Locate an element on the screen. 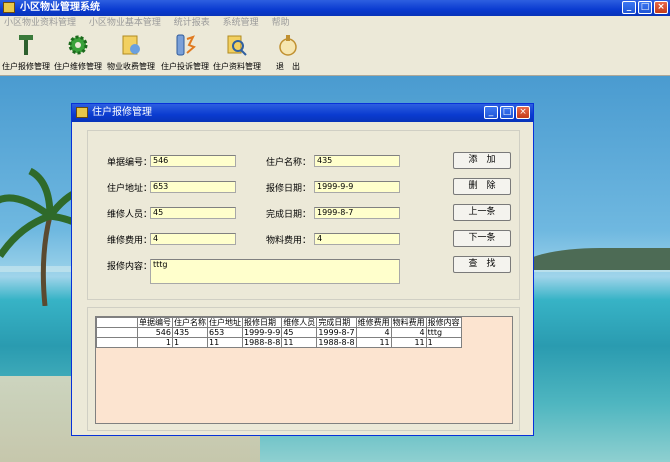 This screenshot has height=462, width=670. toolbar-exit: 退 出 is located at coordinates (288, 52).